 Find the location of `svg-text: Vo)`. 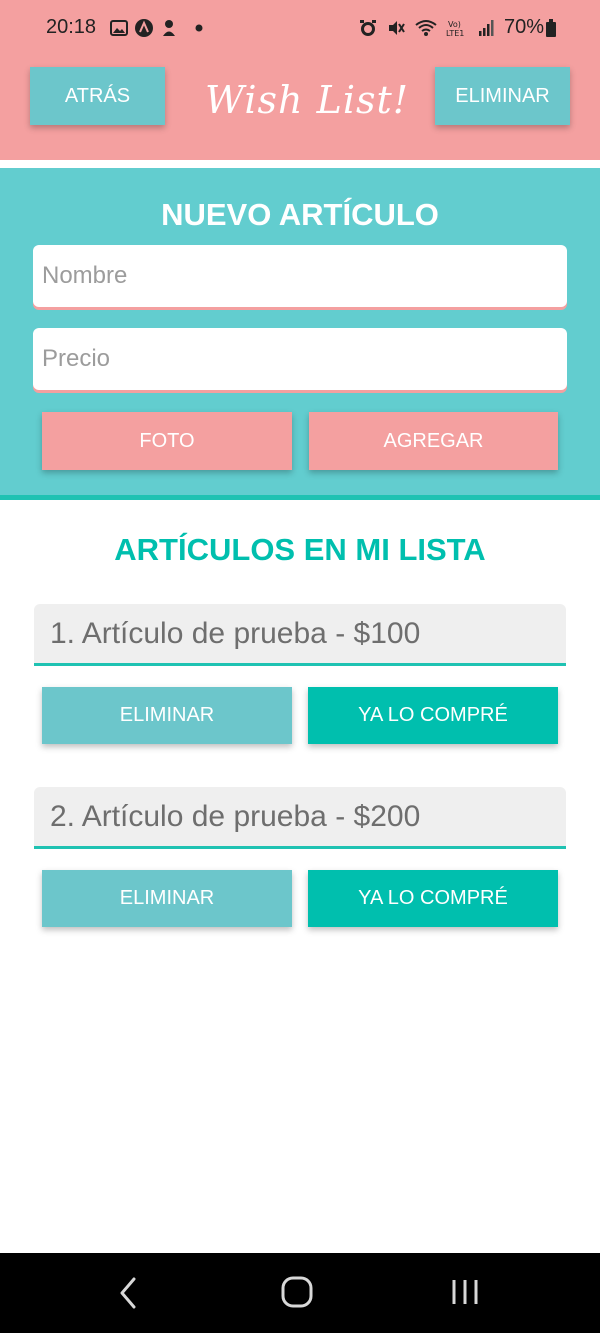

svg-text: Vo) is located at coordinates (454, 24).